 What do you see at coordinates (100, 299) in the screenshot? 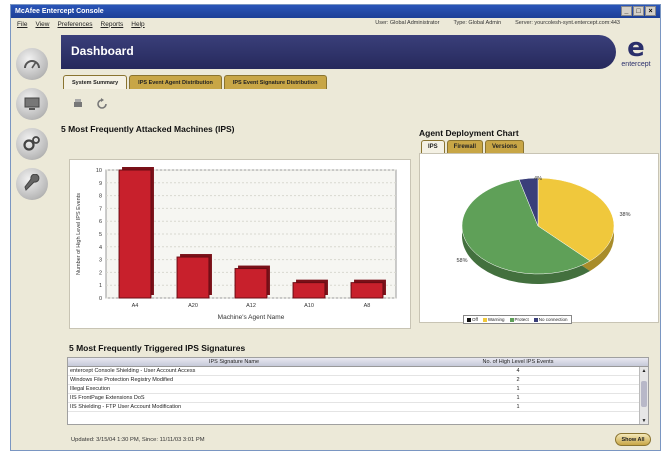
I see `y-tick-label: 0` at bounding box center [100, 299].